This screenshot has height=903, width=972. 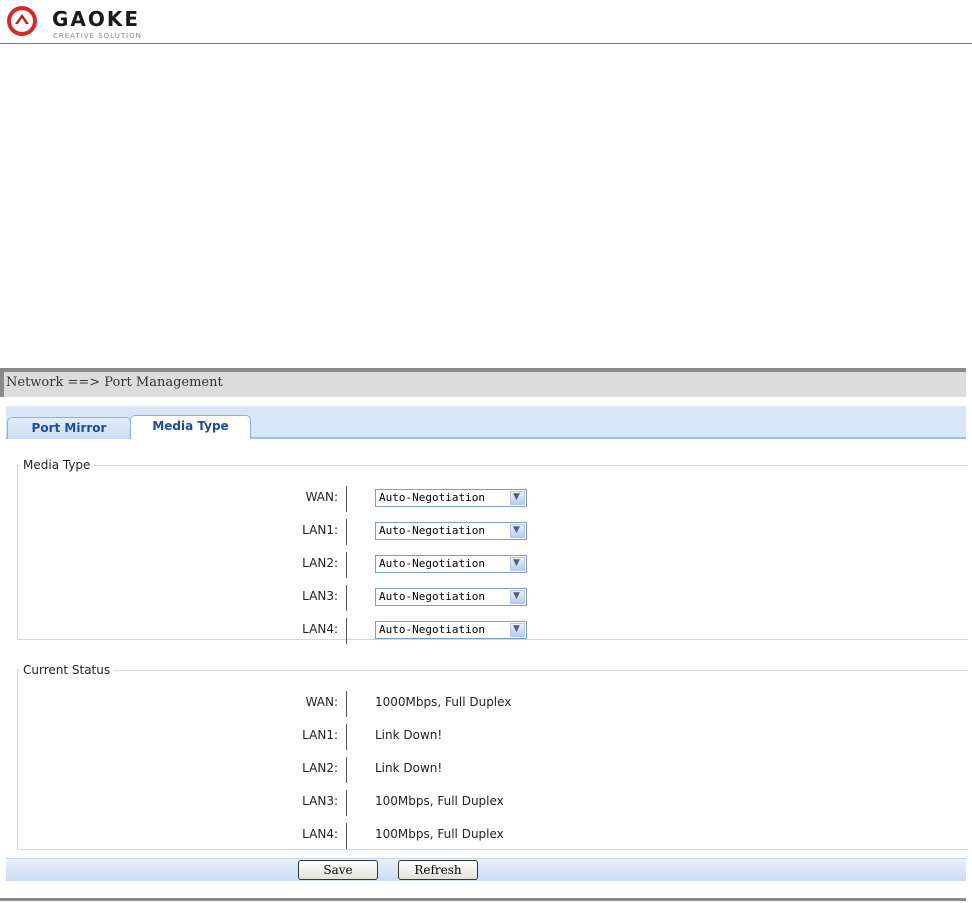 I want to click on breadcrumb: Network ==> Port Management, so click(x=114, y=382).